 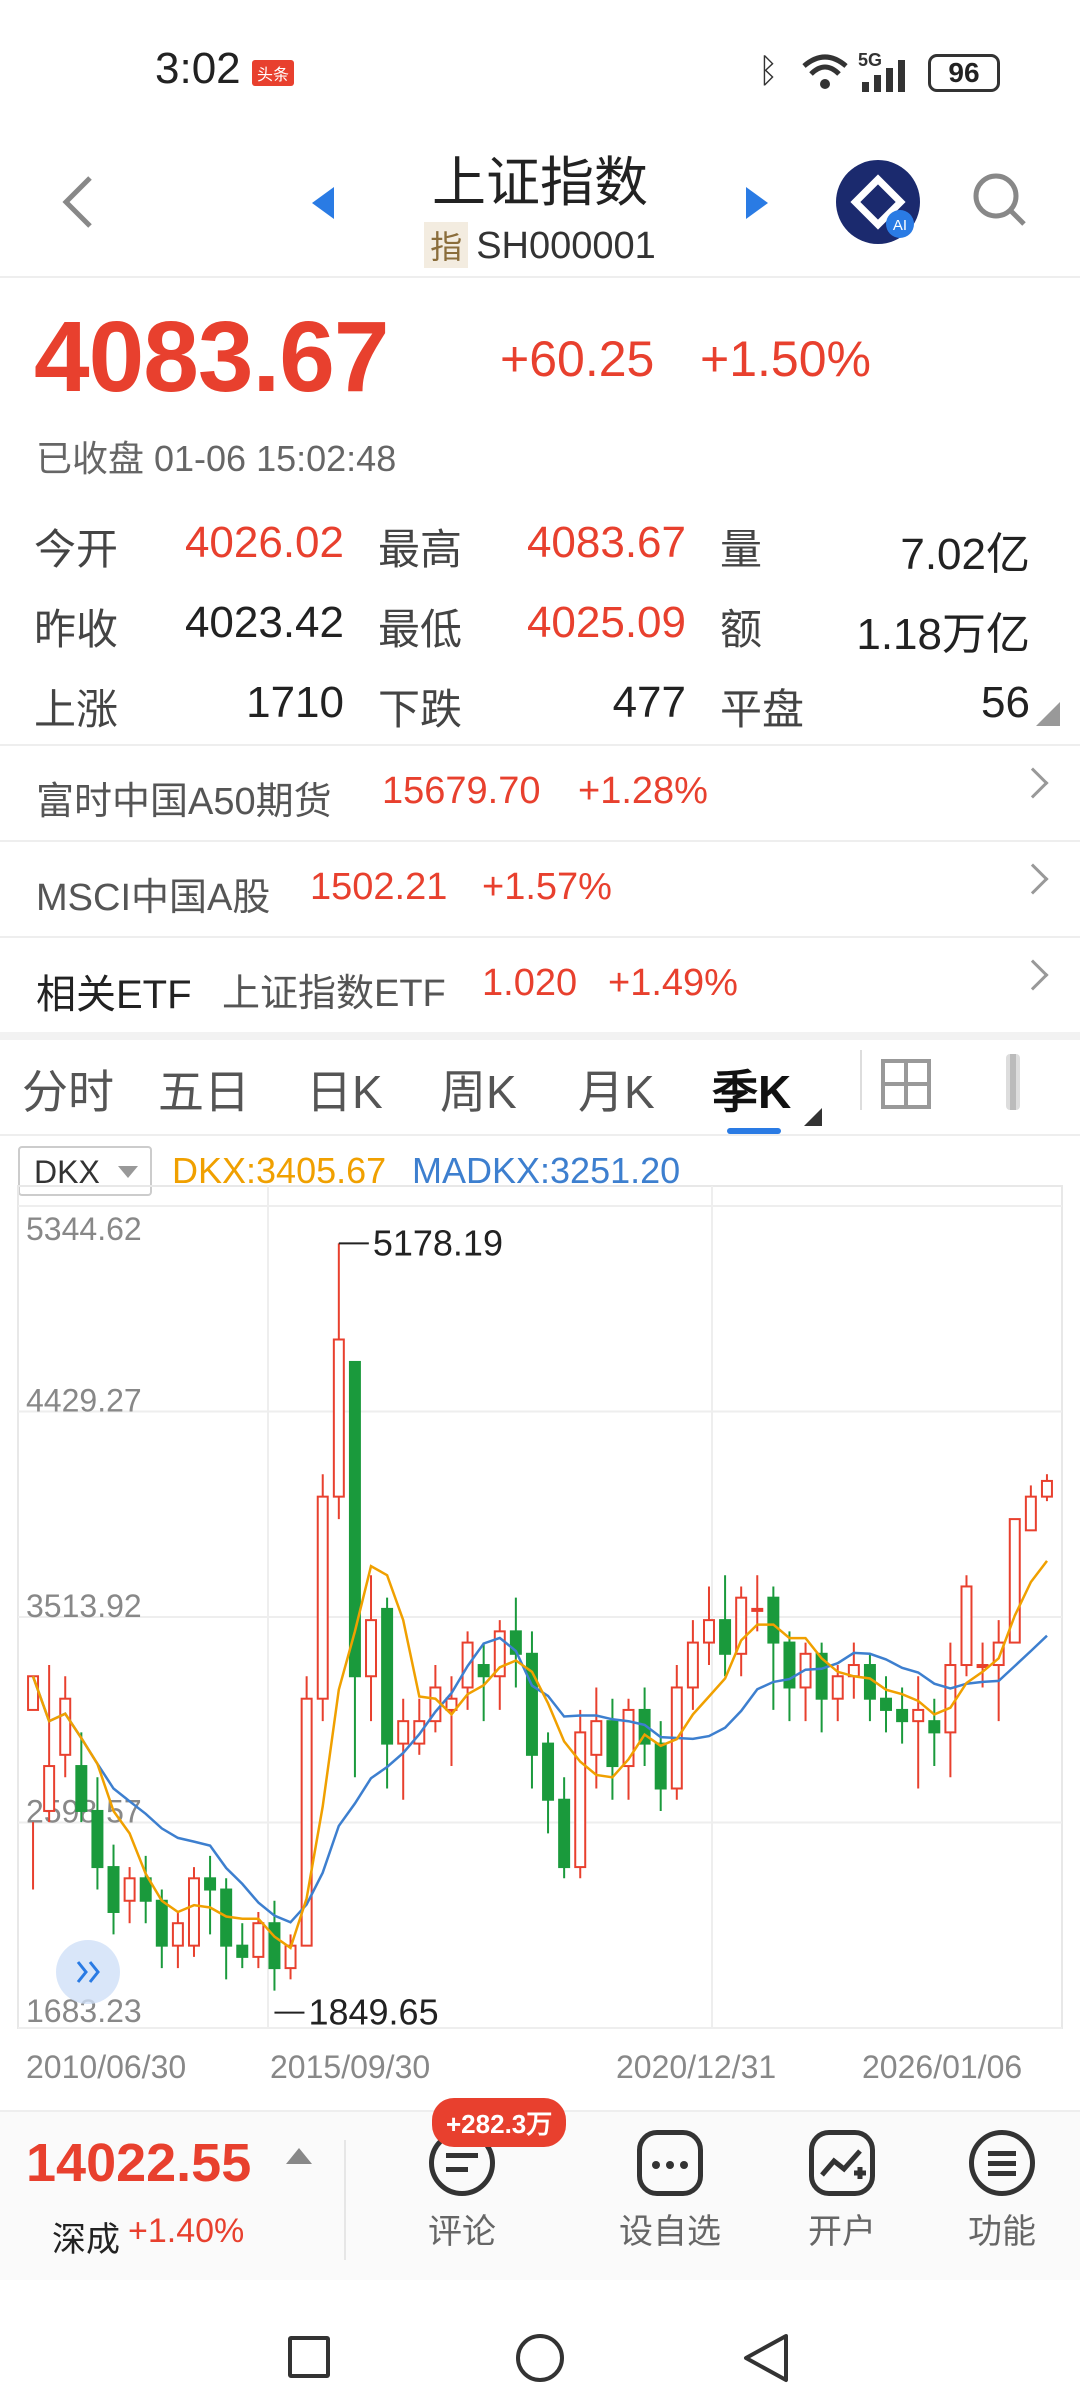 What do you see at coordinates (420, 549) in the screenshot?
I see `stat-label: 最高` at bounding box center [420, 549].